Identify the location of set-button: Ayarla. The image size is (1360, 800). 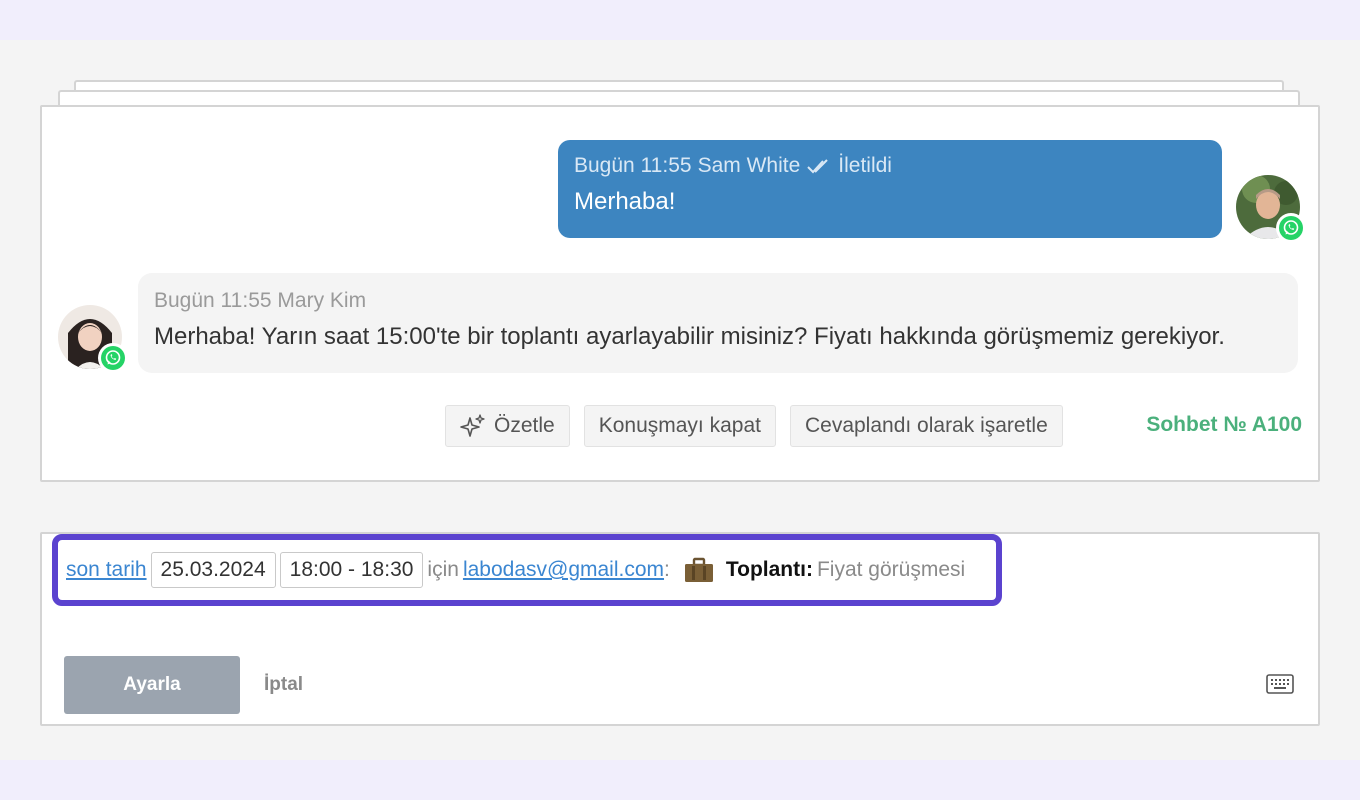
(152, 685).